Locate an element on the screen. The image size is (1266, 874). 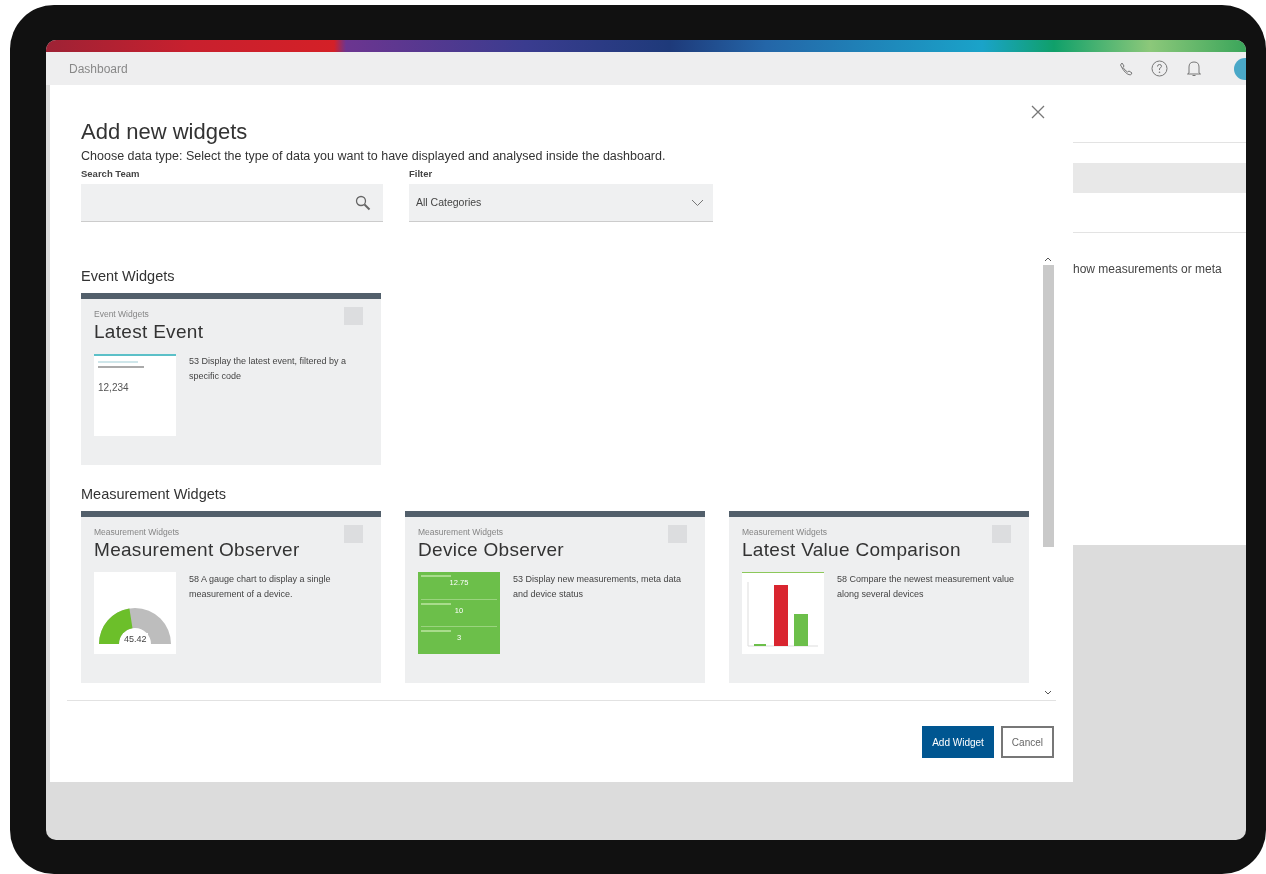
search-field is located at coordinates (232, 203).